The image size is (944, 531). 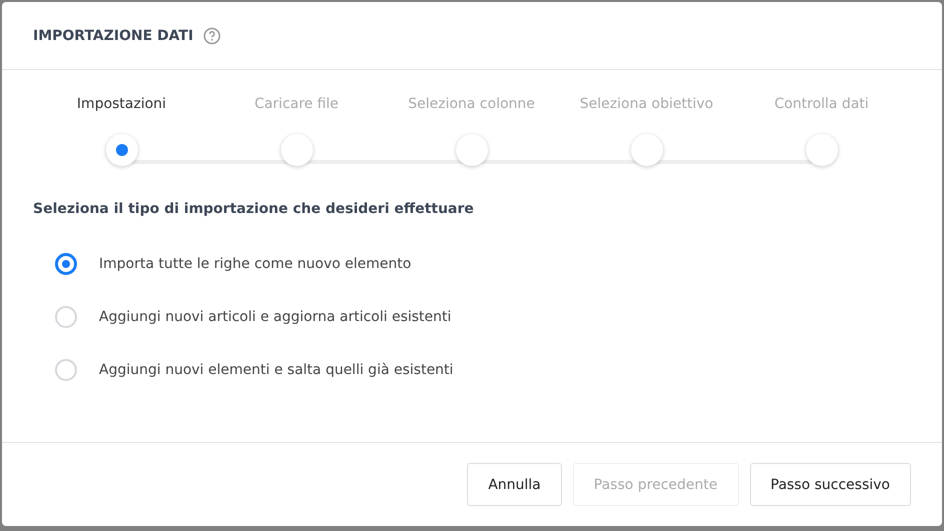 I want to click on option-label: Importa tutte le righe come nuovo elemento, so click(x=255, y=264).